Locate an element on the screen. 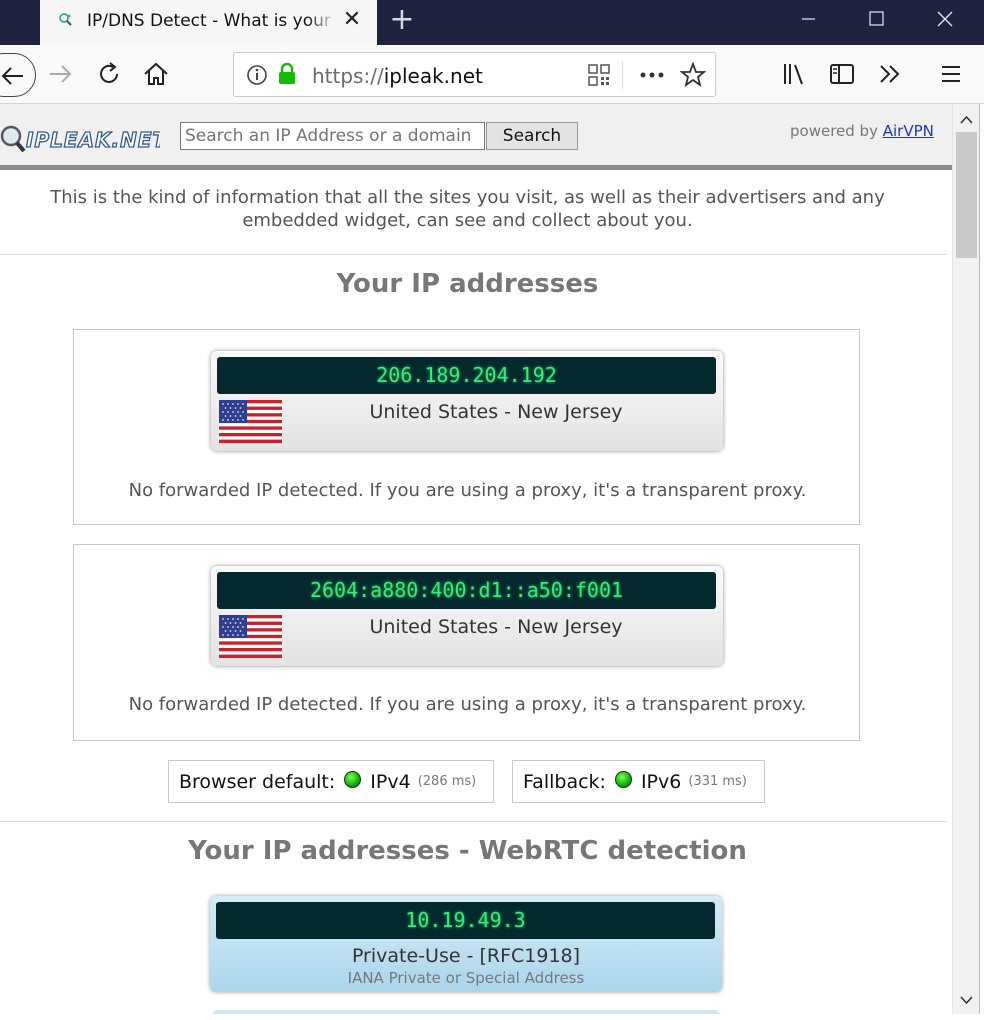 Image resolution: width=984 pixels, height=1020 pixels. minimize-icon is located at coordinates (808, 19).